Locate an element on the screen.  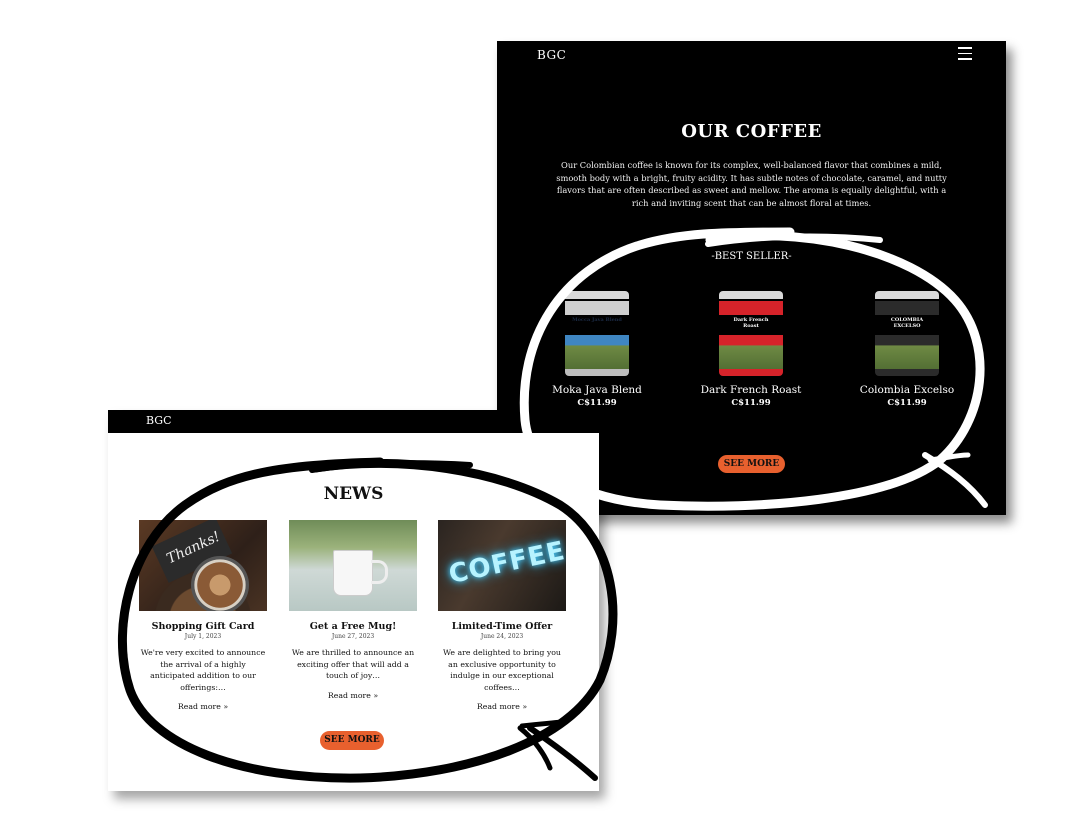
coffee-can-image: Mocca Java Blend is located at coordinates (597, 333).